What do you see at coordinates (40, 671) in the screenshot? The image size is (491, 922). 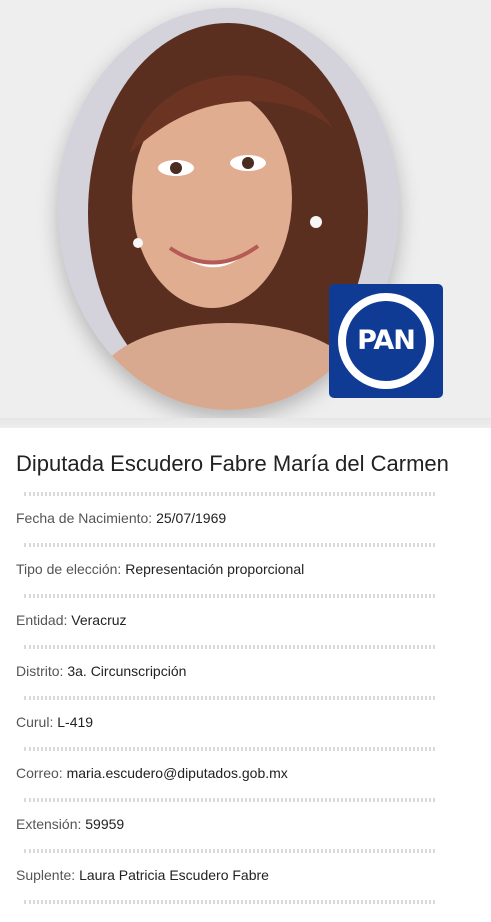 I see `field-label: Distrito:` at bounding box center [40, 671].